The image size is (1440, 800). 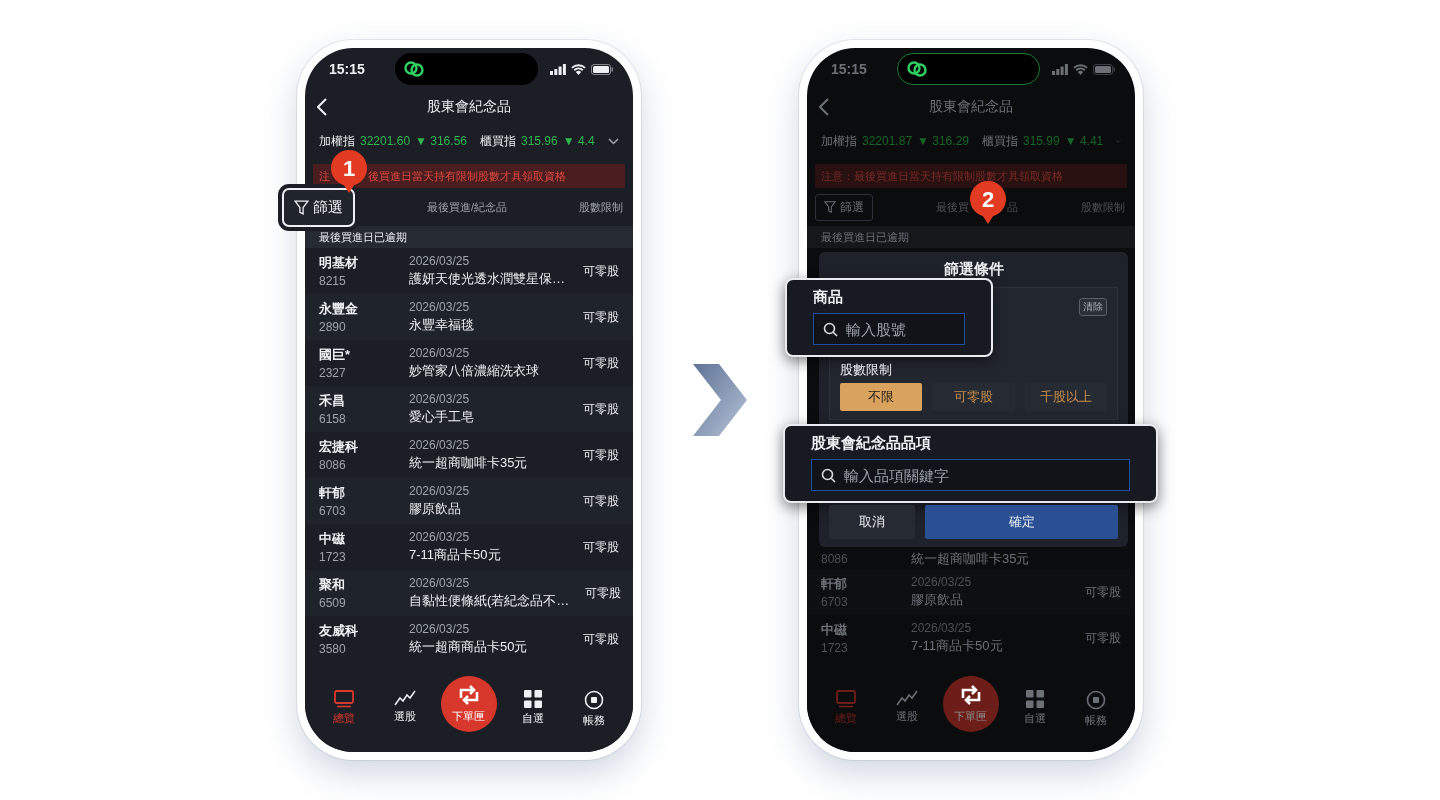 I want to click on index-value: 32201.87, so click(x=887, y=141).